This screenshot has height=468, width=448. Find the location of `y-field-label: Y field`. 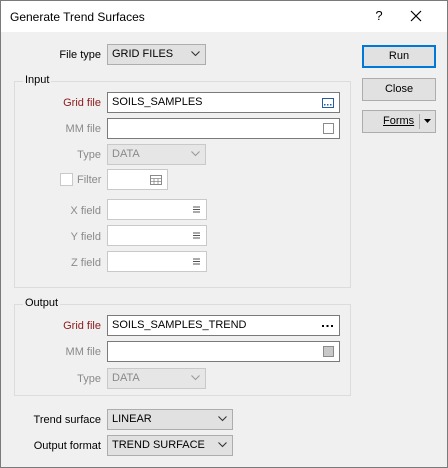

y-field-label: Y field is located at coordinates (85, 237).